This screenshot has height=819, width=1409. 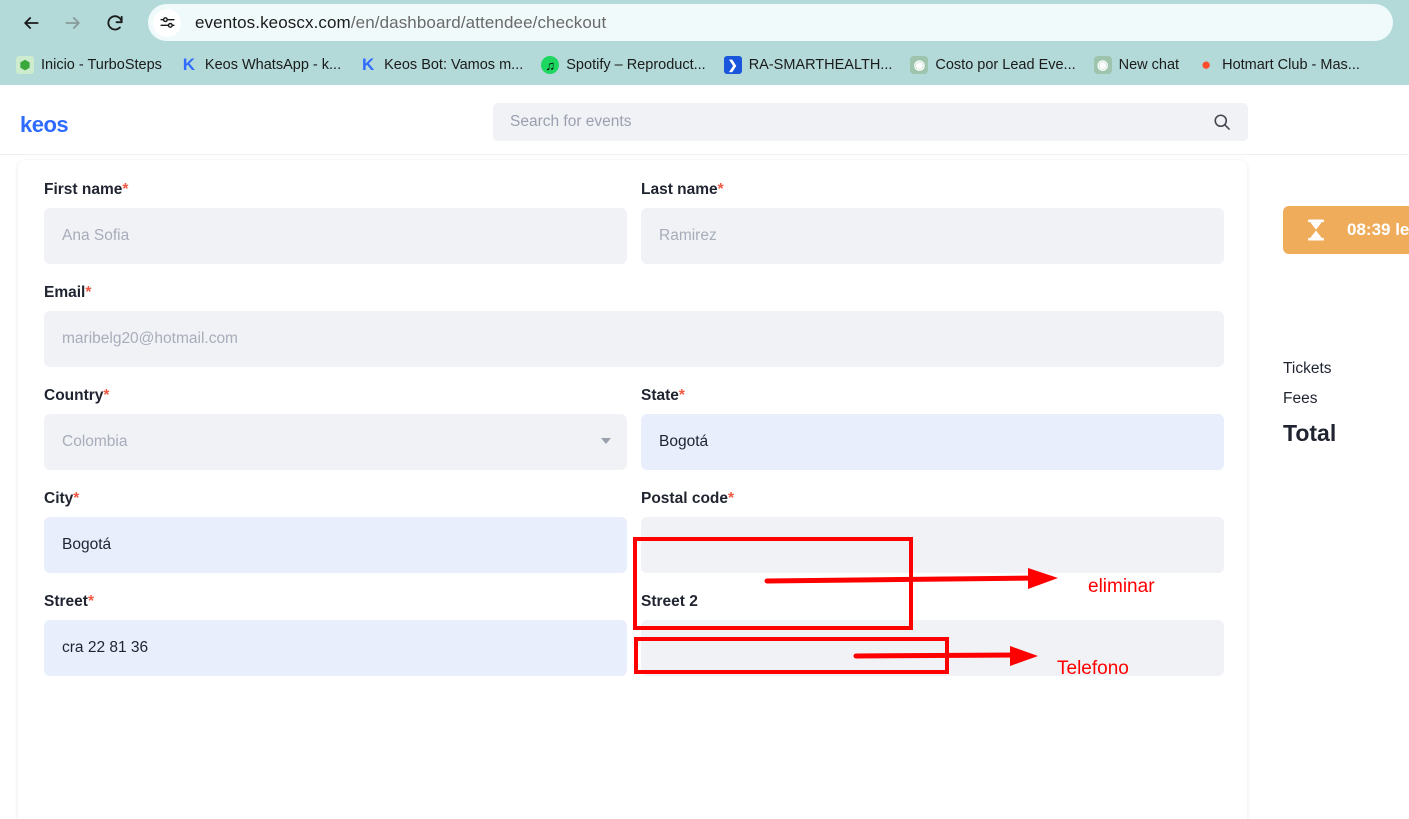 I want to click on site-header: keos Search for events, so click(x=704, y=120).